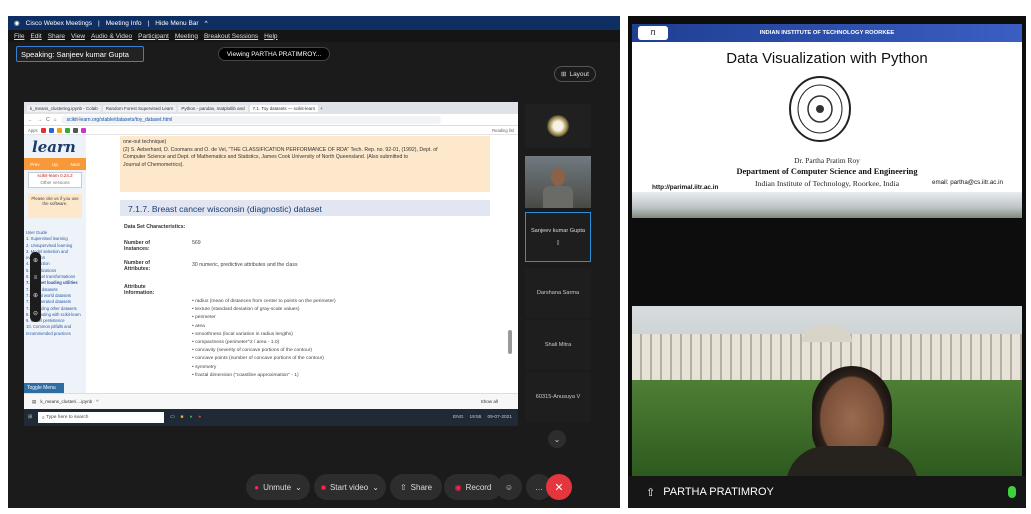 Image resolution: width=1031 pixels, height=514 pixels. What do you see at coordinates (172, 417) in the screenshot?
I see `task-view-icon: ▭` at bounding box center [172, 417].